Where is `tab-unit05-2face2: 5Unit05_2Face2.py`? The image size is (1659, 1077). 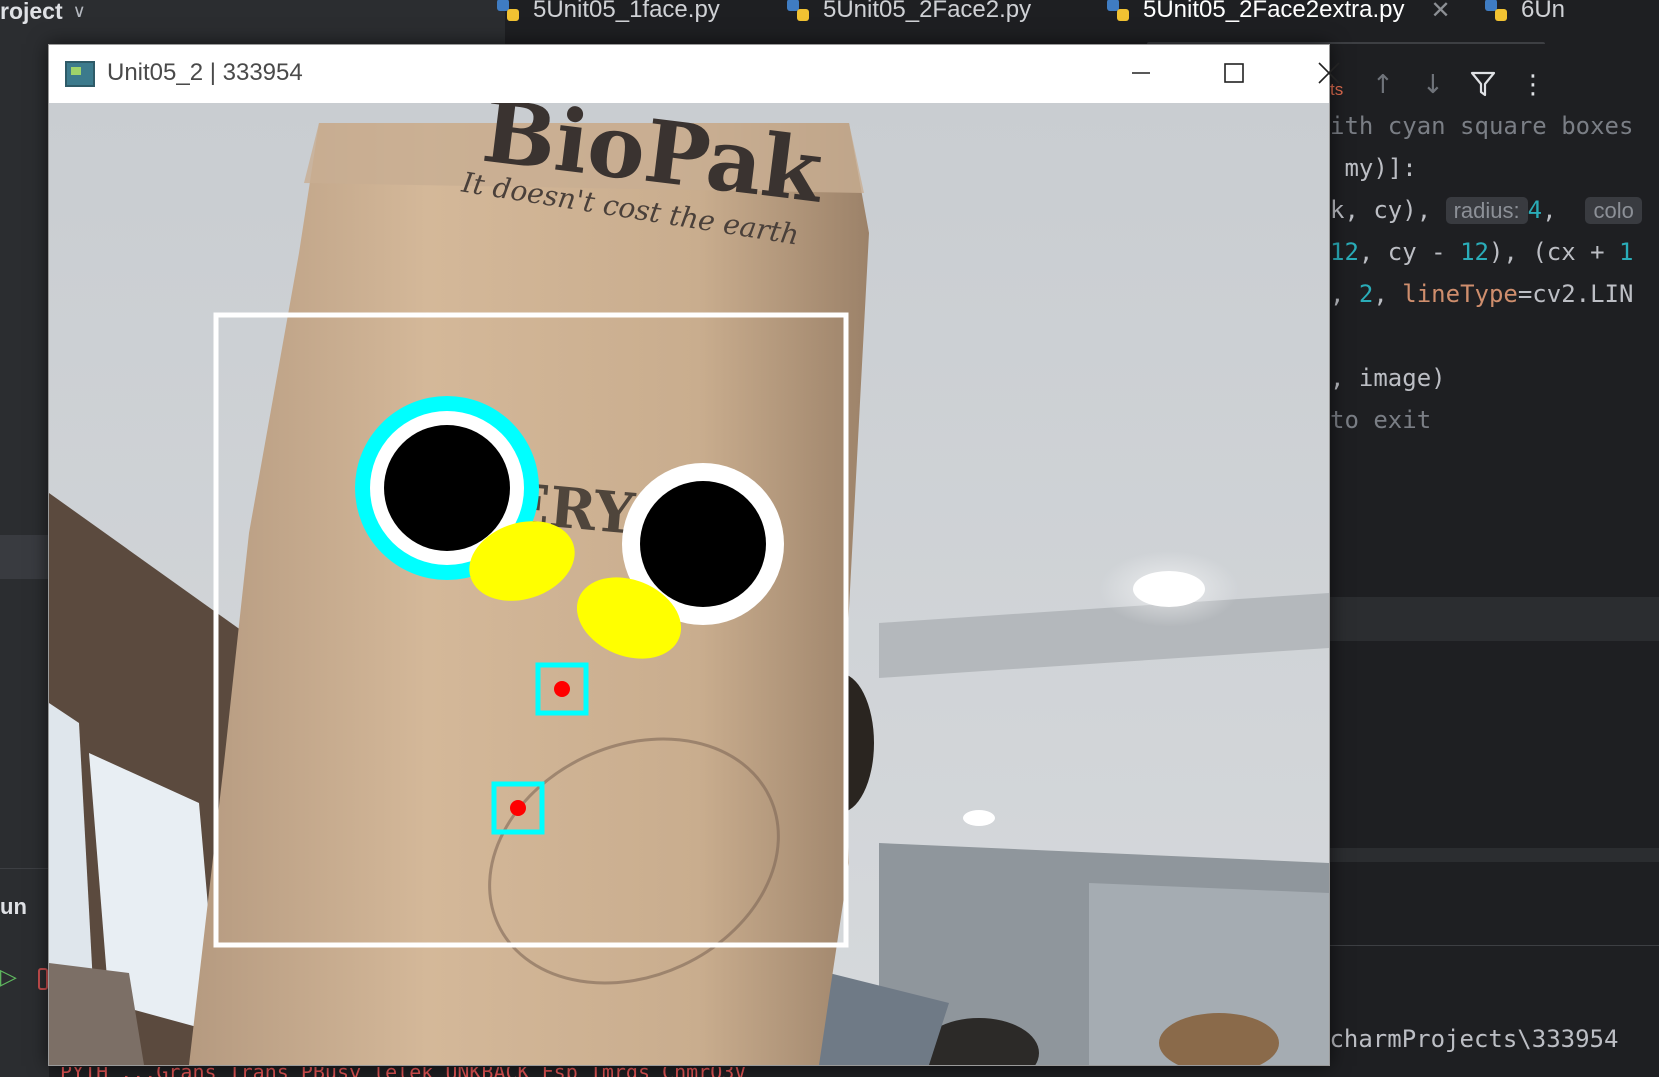
tab-unit05-2face2: 5Unit05_2Face2.py is located at coordinates (908, 15).